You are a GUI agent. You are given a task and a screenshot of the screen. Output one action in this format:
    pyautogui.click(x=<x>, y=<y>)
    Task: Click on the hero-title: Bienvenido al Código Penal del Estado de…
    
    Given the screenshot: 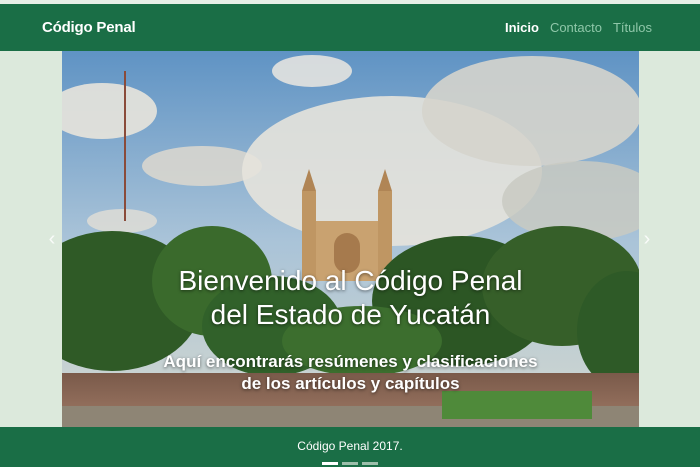 What is the action you would take?
    pyautogui.click(x=350, y=298)
    